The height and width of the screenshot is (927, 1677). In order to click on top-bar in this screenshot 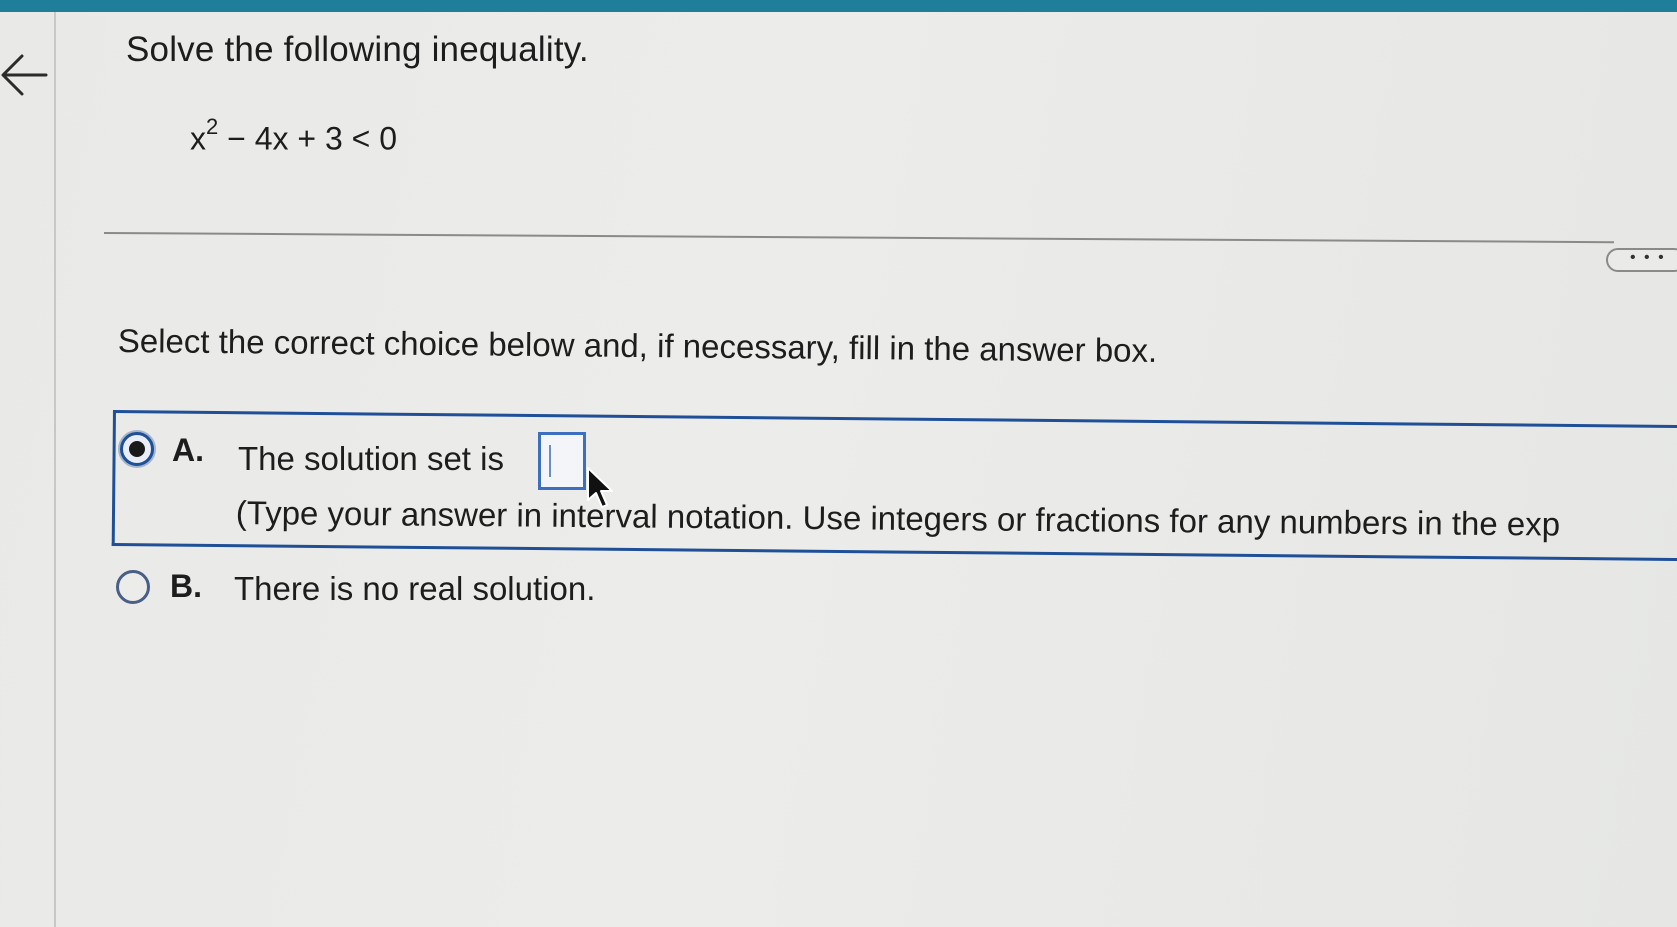, I will do `click(838, 6)`.